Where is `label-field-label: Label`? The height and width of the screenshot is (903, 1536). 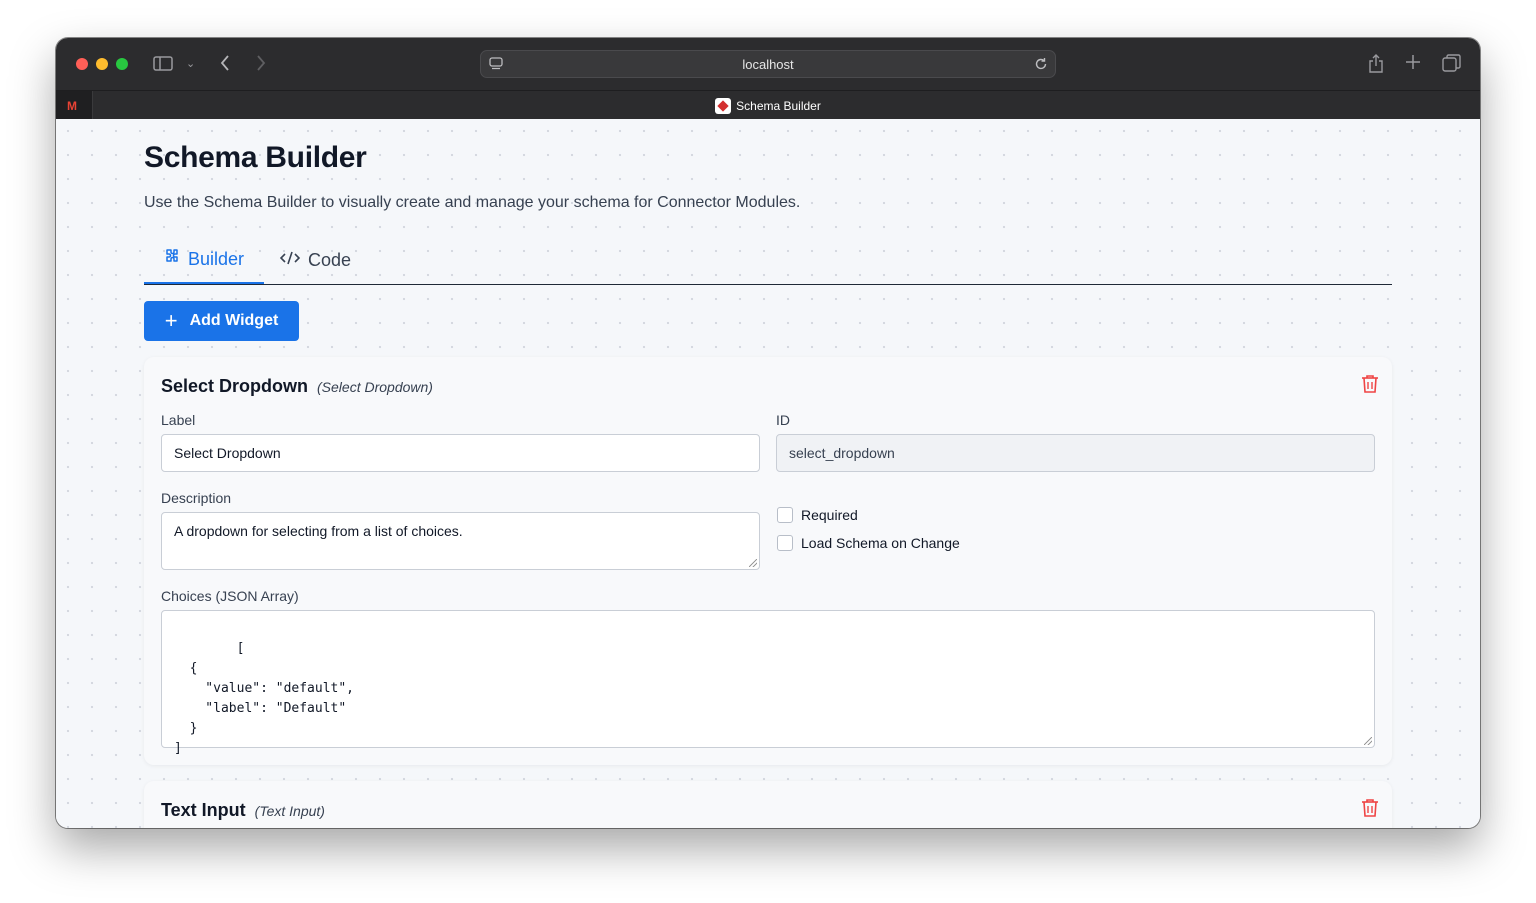
label-field-label: Label is located at coordinates (178, 420).